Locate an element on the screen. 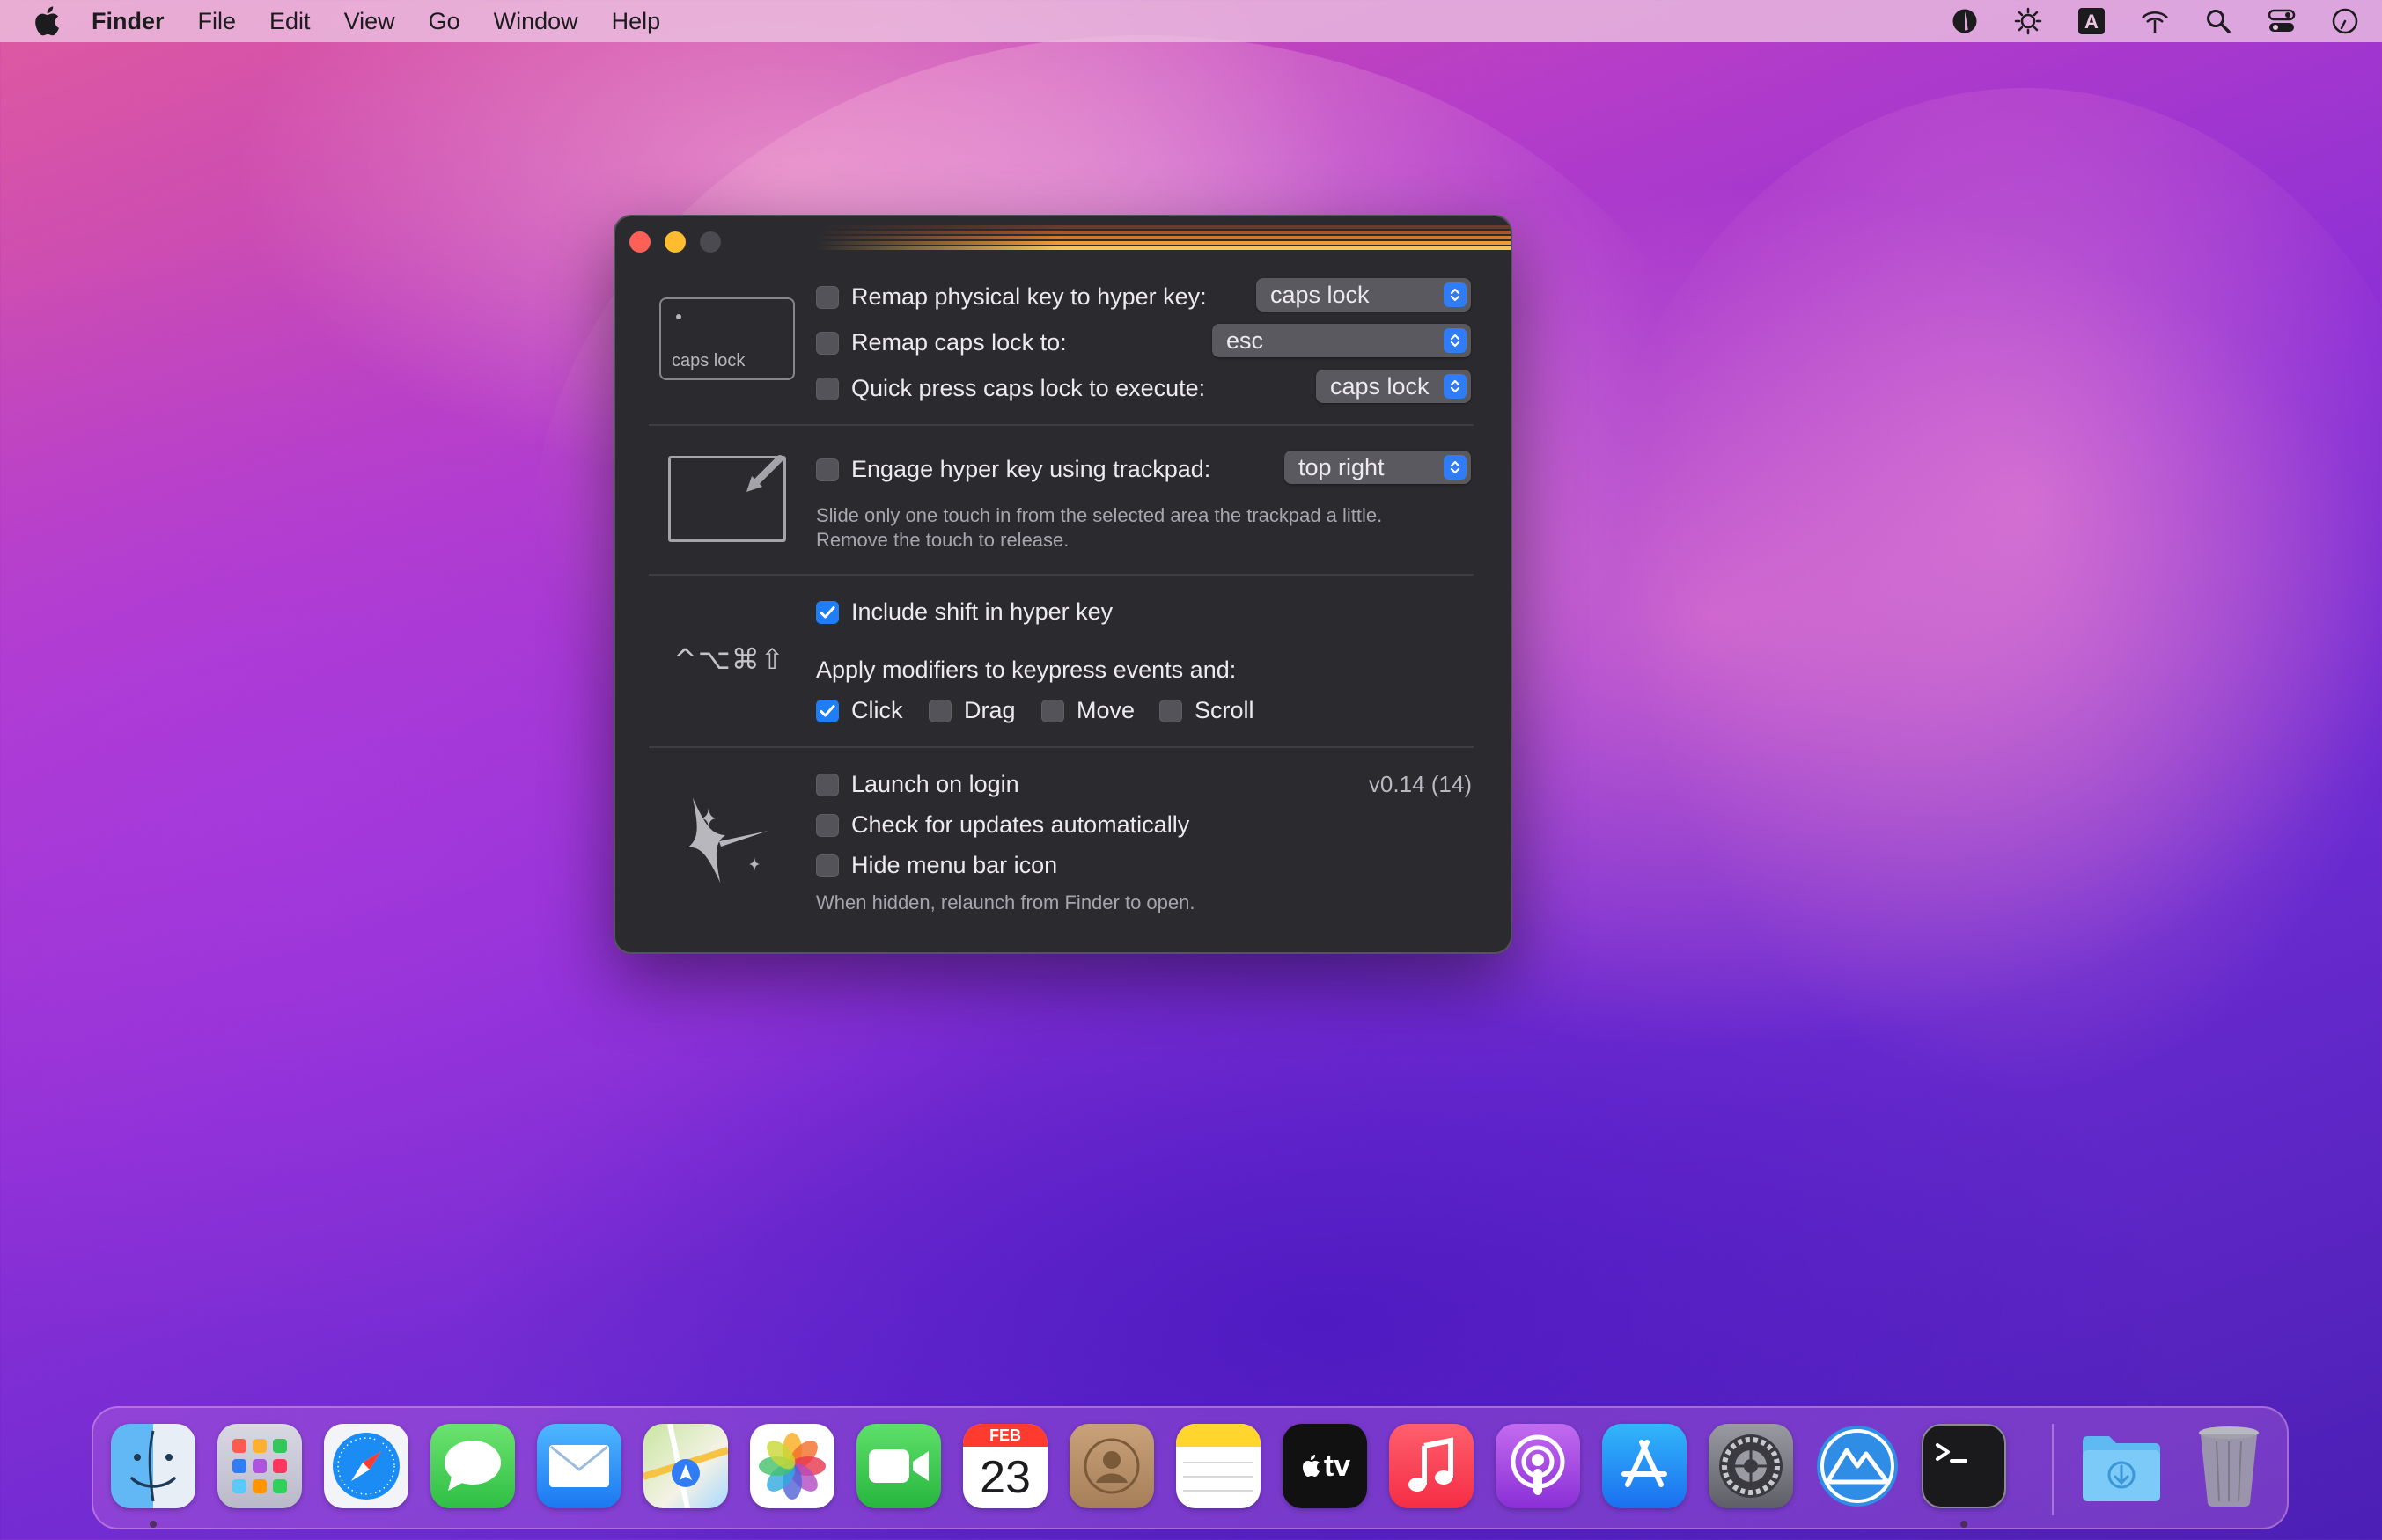 The width and height of the screenshot is (2382, 1540). title-bar is located at coordinates (1063, 241).